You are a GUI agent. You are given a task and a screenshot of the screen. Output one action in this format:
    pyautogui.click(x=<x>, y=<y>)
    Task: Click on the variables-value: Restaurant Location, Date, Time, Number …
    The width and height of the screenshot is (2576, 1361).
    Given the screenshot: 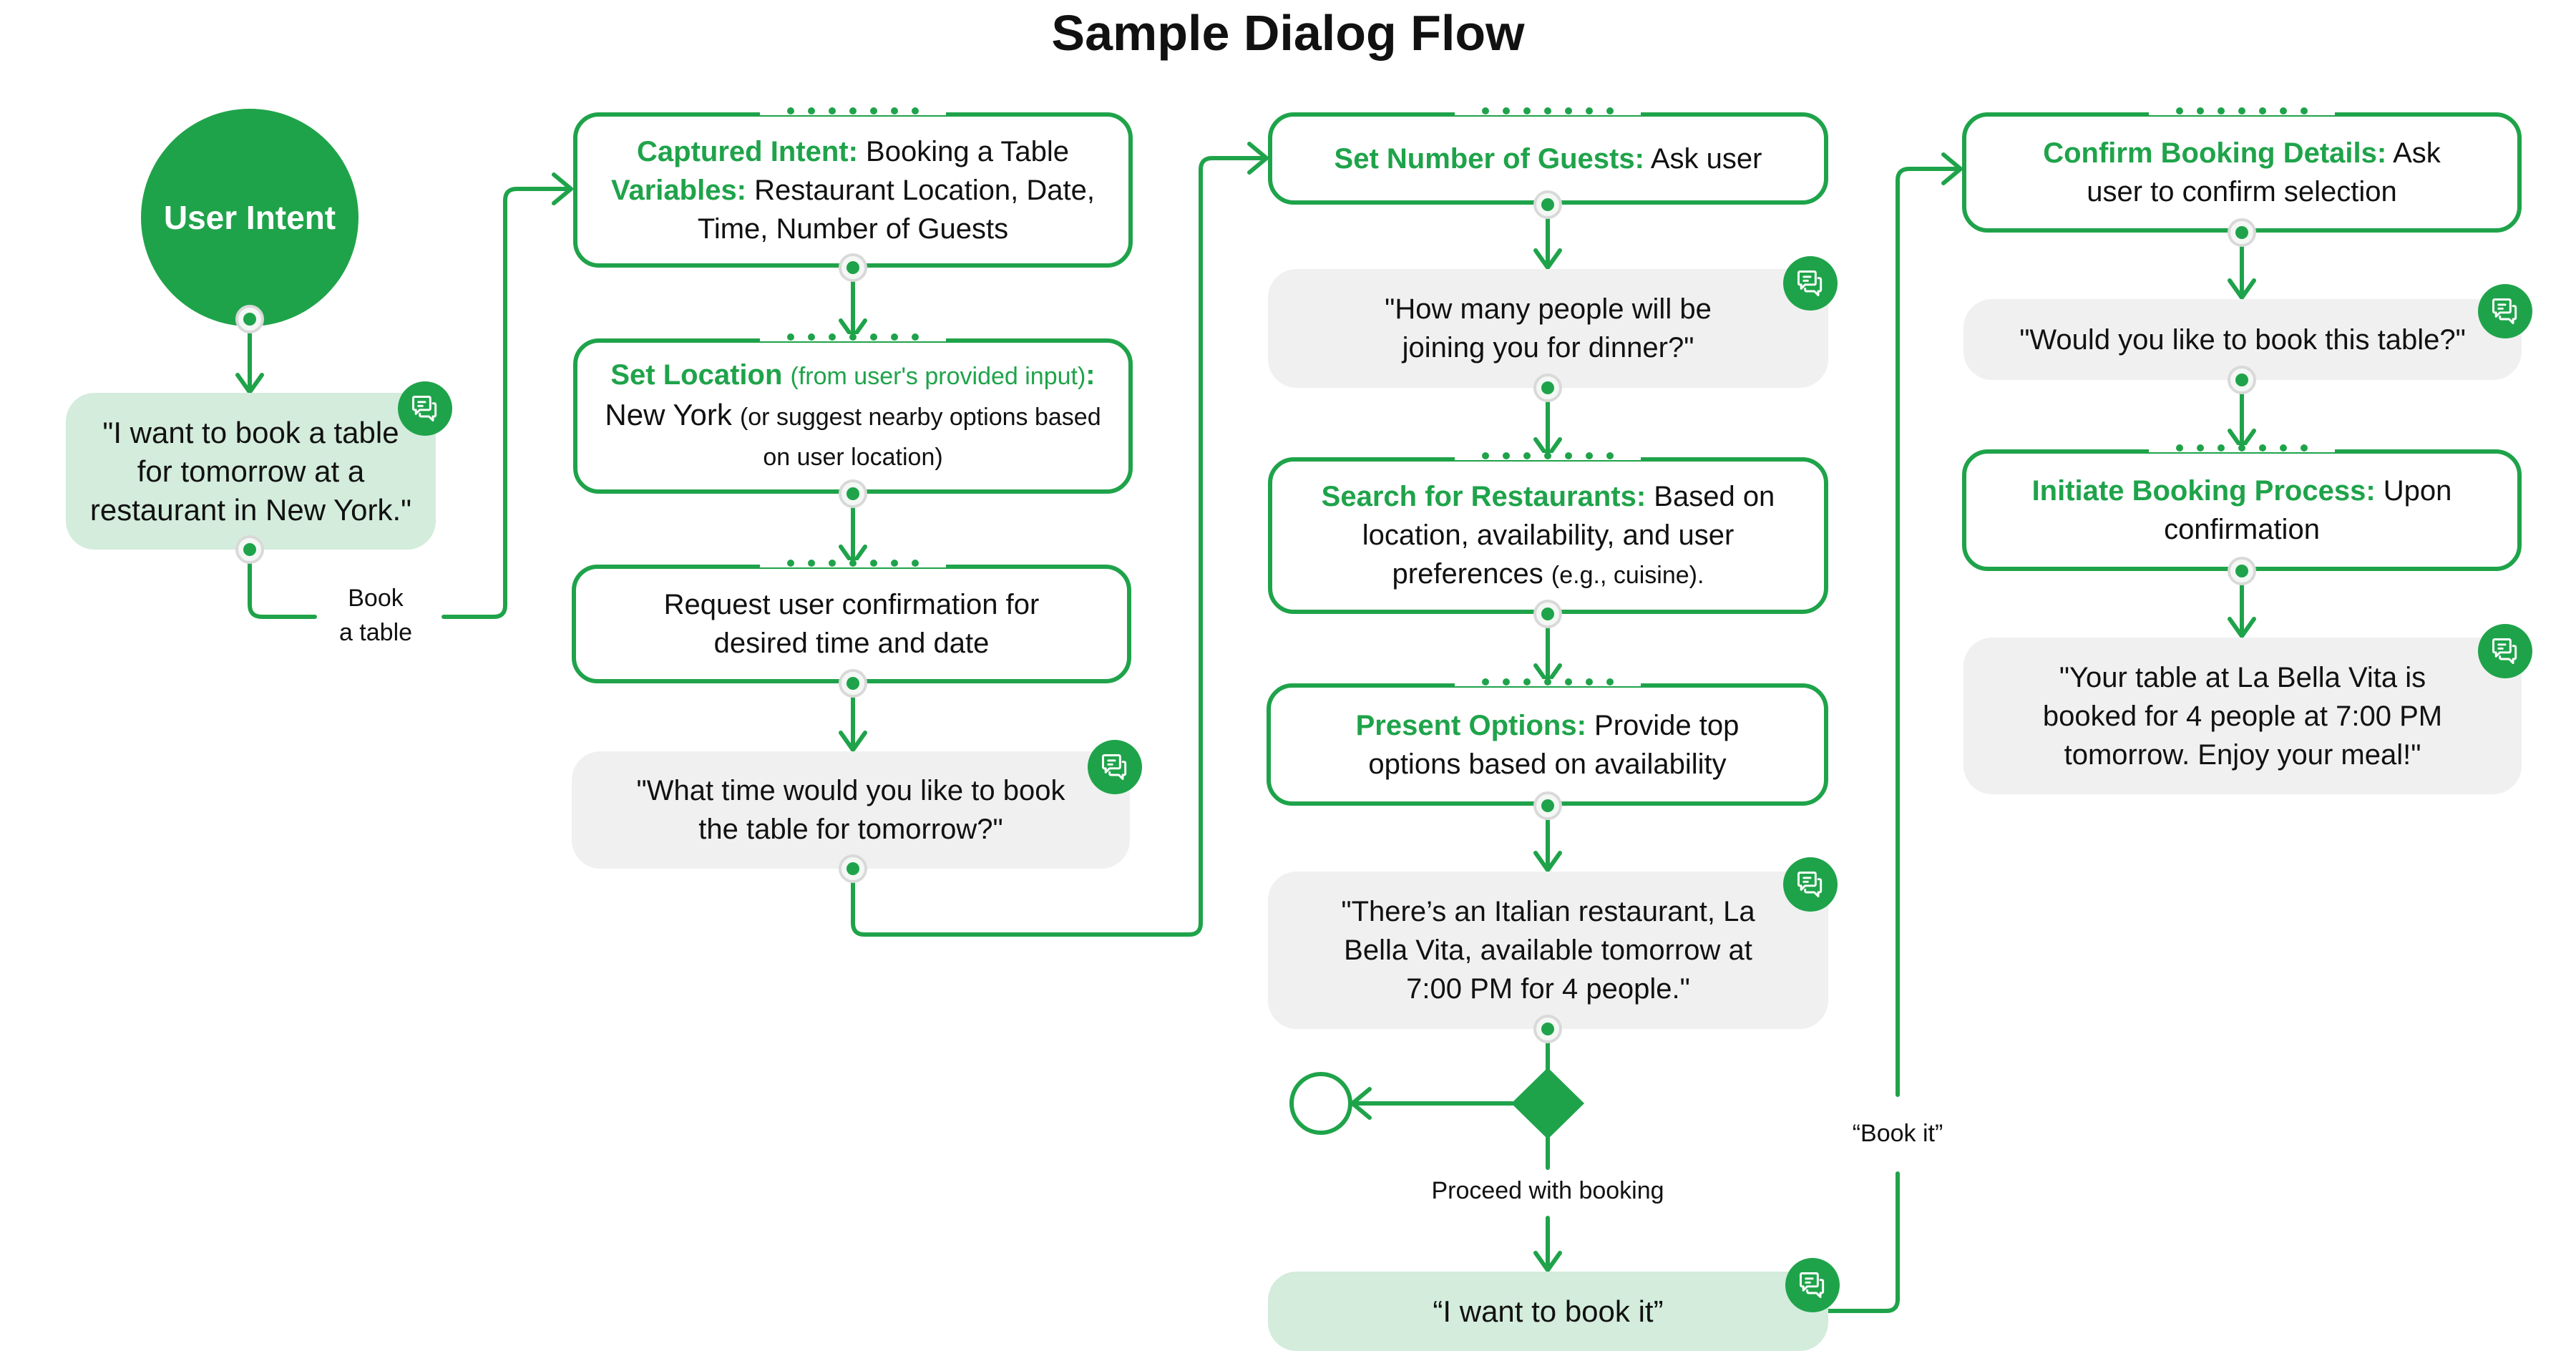 What is the action you would take?
    pyautogui.click(x=896, y=209)
    